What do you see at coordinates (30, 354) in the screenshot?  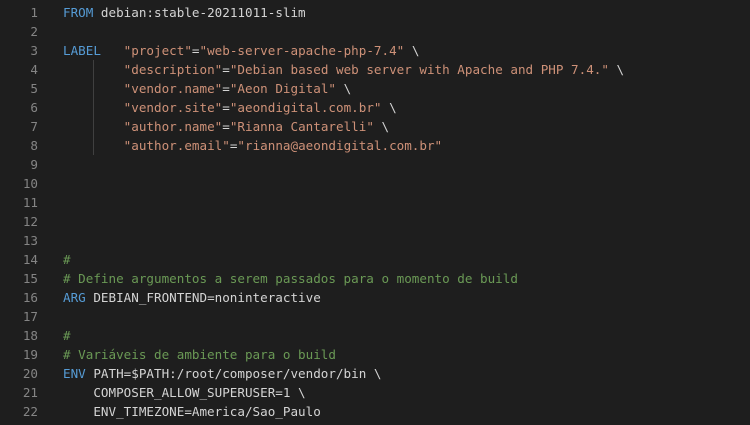 I see `line-number: 19` at bounding box center [30, 354].